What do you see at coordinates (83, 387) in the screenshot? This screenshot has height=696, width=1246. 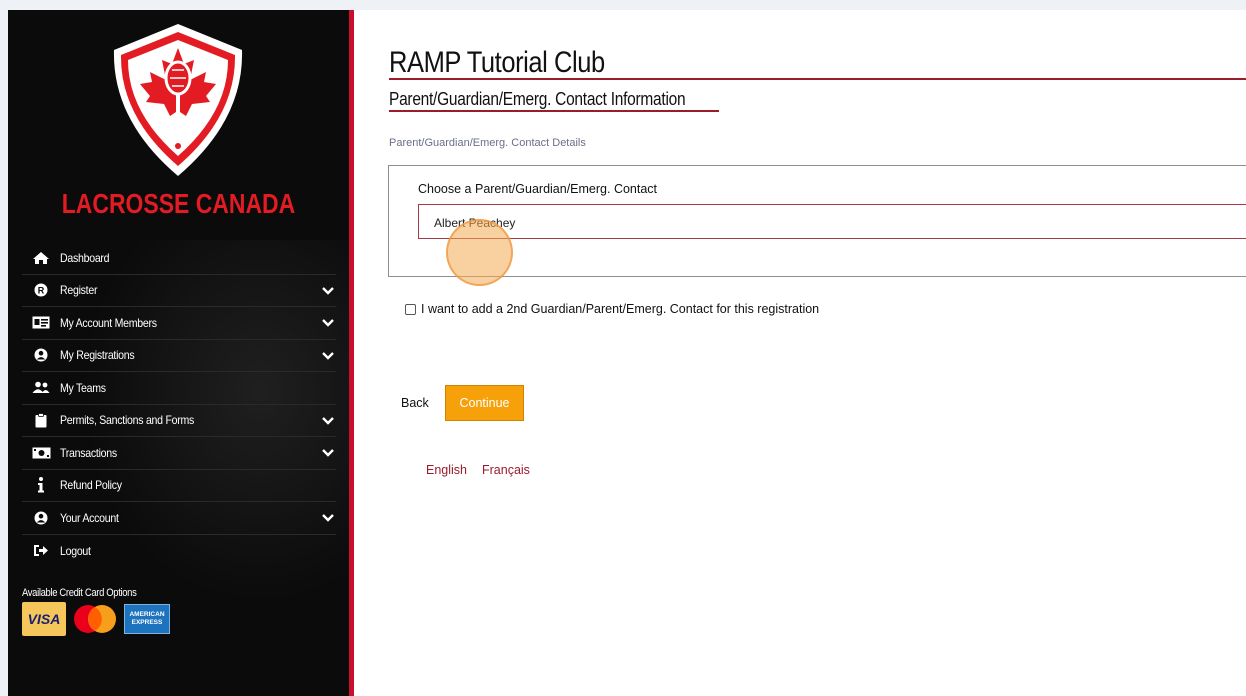 I see `sidebar-item-label: My Teams` at bounding box center [83, 387].